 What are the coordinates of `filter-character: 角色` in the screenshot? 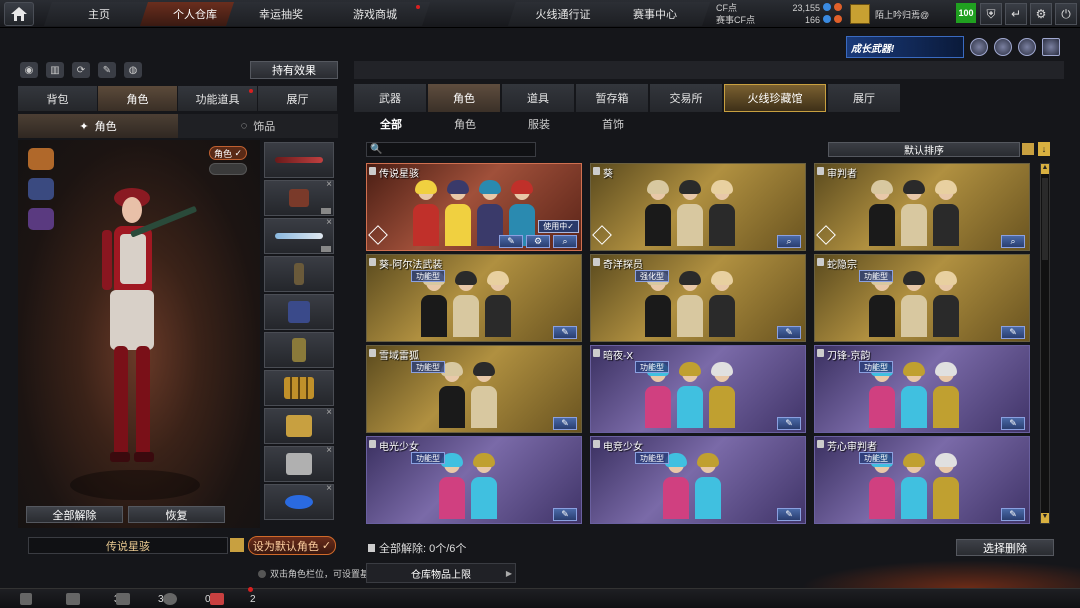 It's located at (465, 124).